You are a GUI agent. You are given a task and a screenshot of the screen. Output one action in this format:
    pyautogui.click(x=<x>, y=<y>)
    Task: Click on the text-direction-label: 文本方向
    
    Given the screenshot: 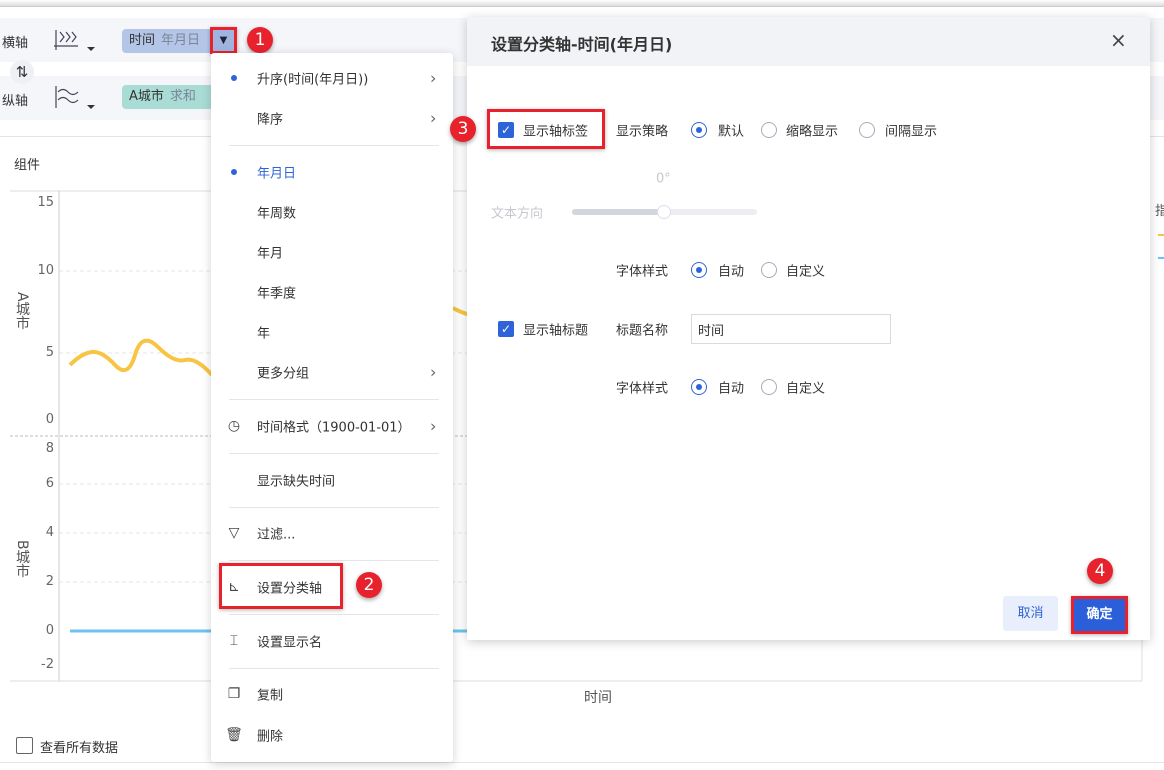 What is the action you would take?
    pyautogui.click(x=517, y=214)
    